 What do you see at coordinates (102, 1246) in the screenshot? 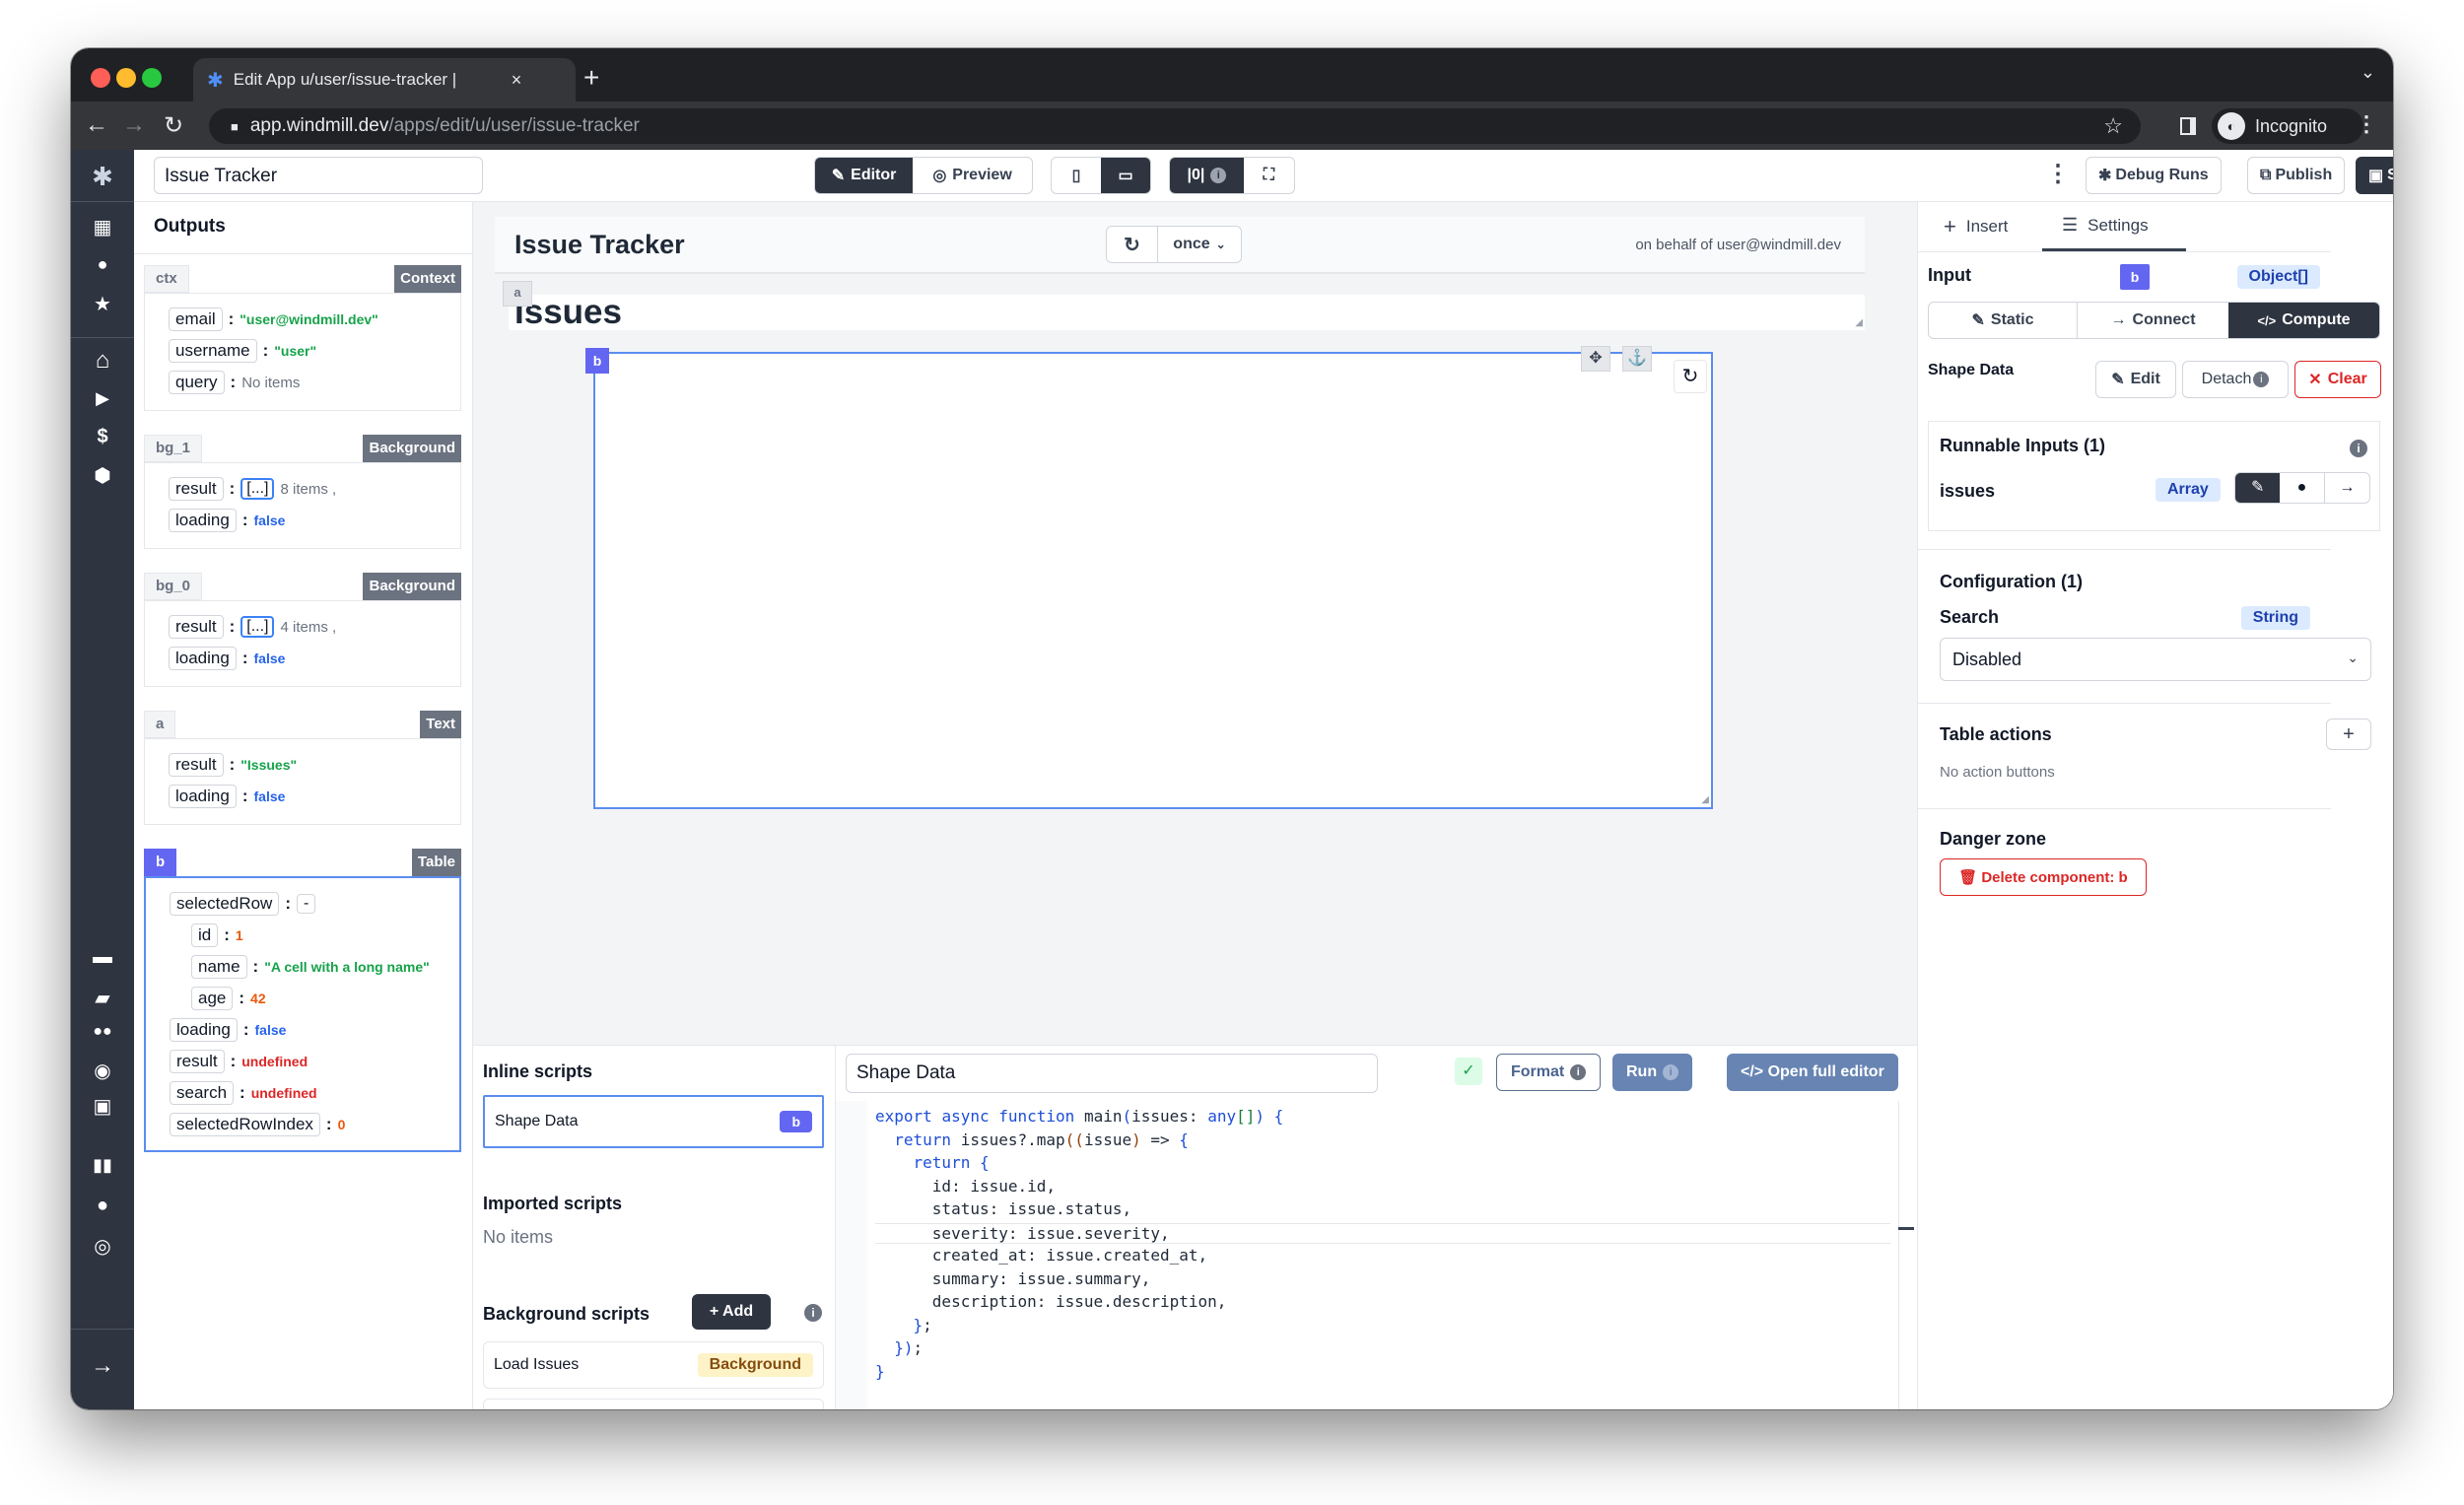
I see `github-icon: ◎` at bounding box center [102, 1246].